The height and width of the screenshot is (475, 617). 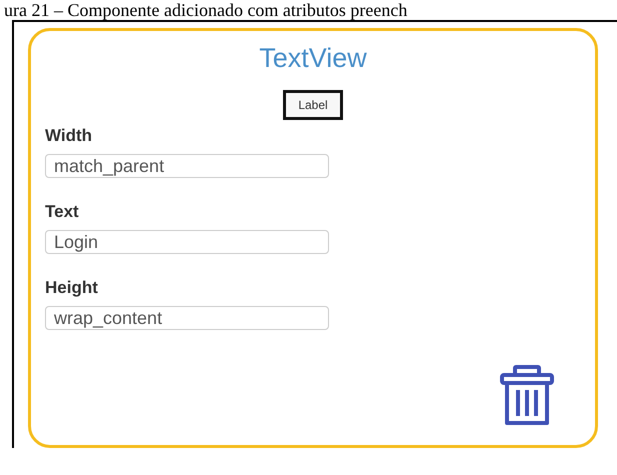 What do you see at coordinates (187, 242) in the screenshot?
I see `input-field: Login` at bounding box center [187, 242].